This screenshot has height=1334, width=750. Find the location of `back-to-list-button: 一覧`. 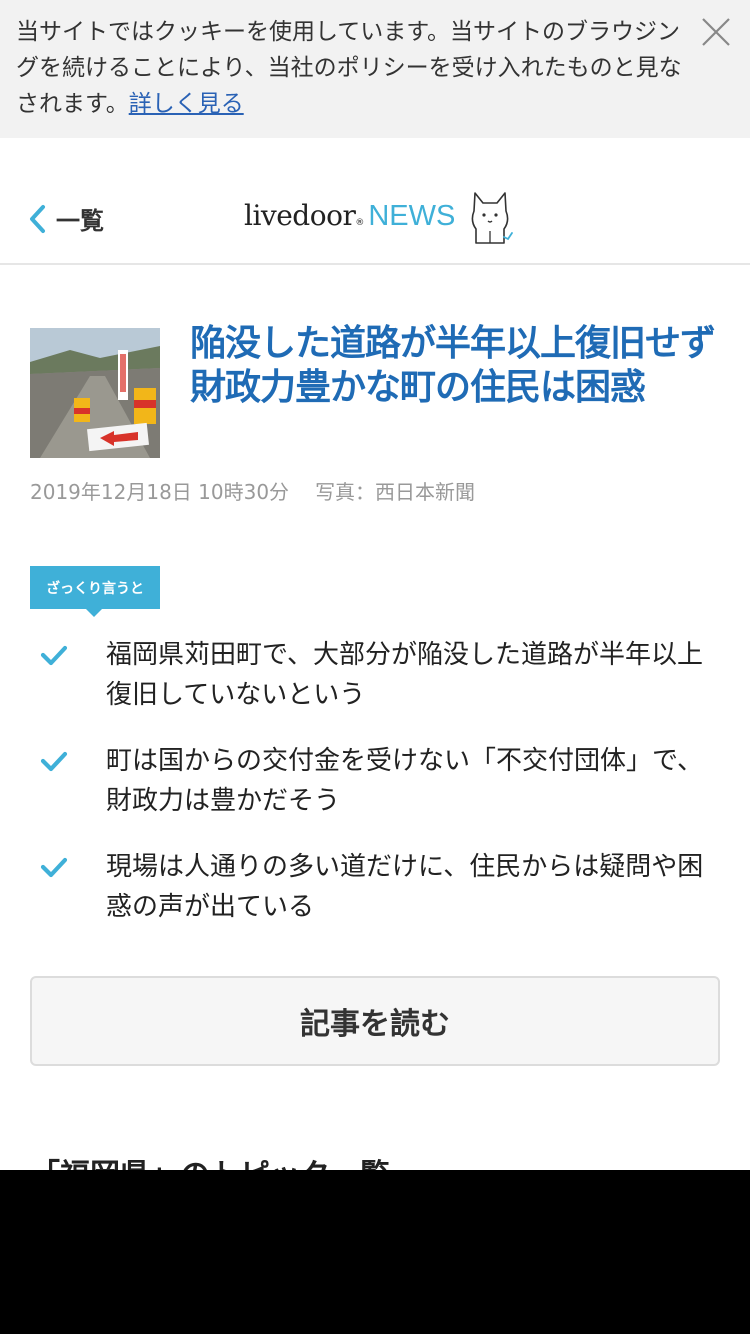

back-to-list-button: 一覧 is located at coordinates (66, 218).